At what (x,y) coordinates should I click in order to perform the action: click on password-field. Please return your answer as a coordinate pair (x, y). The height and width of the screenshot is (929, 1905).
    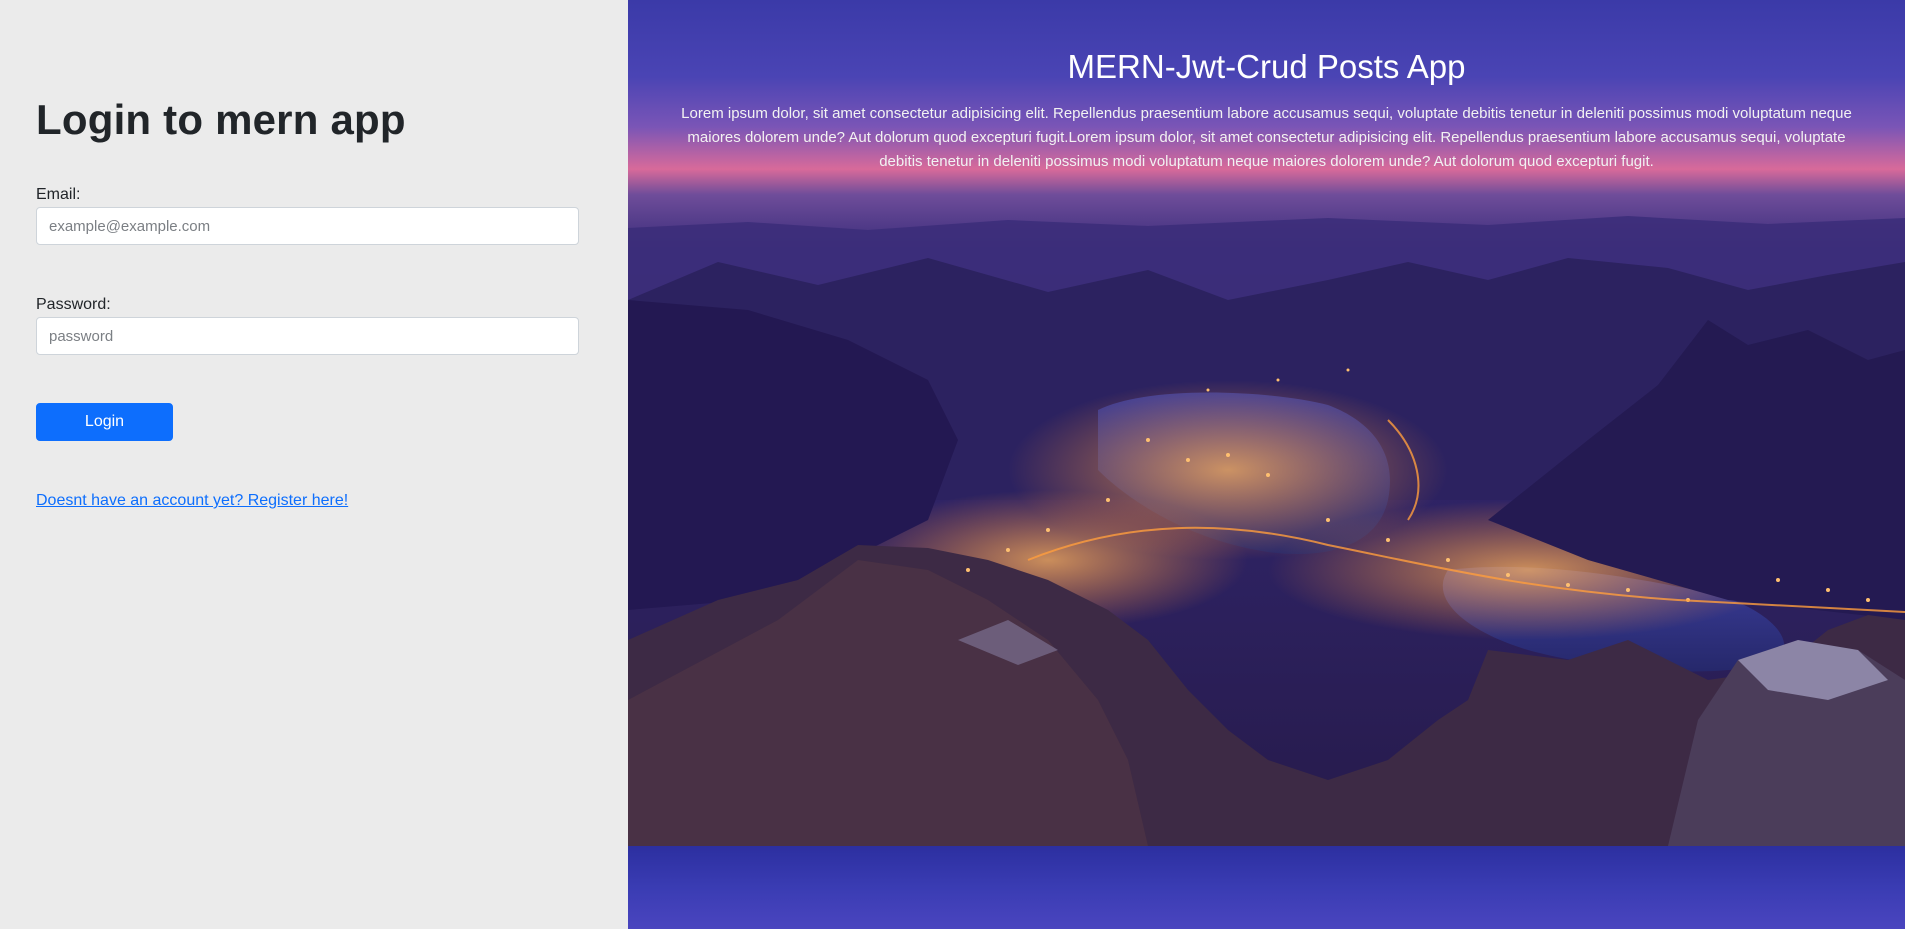
    Looking at the image, I should click on (307, 336).